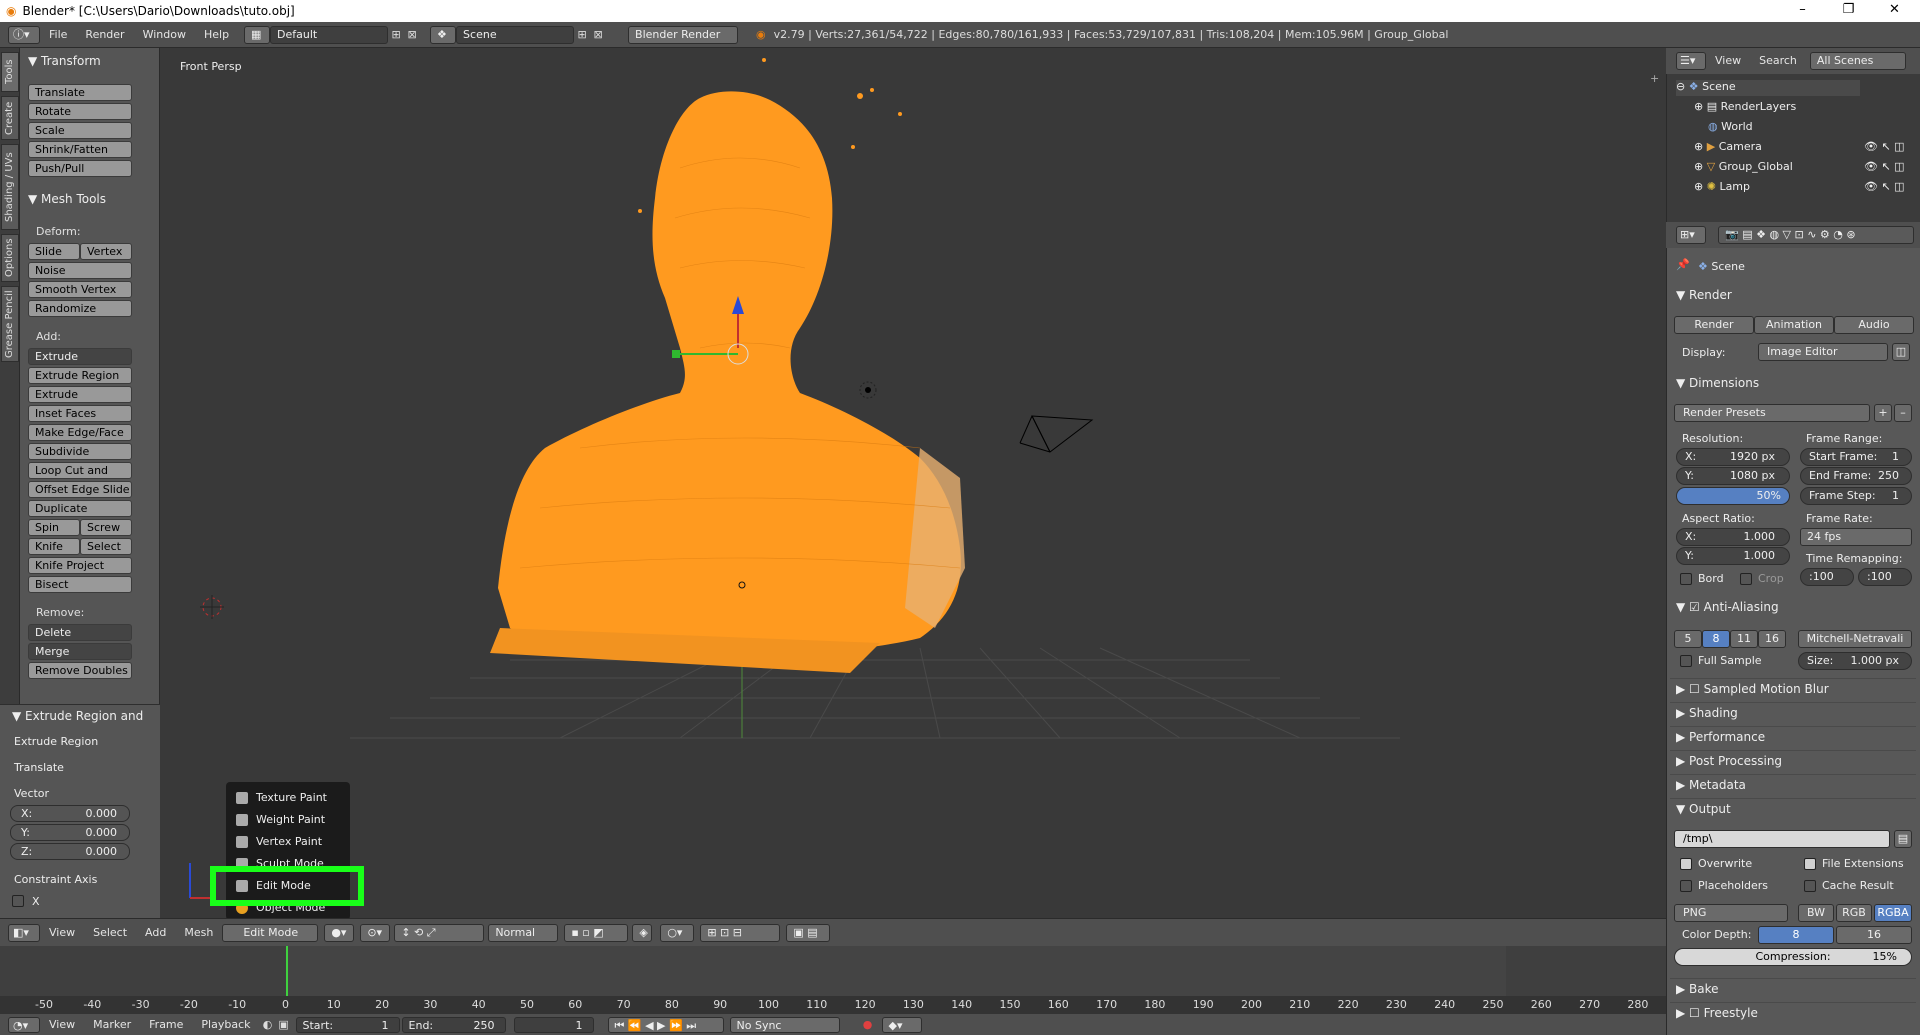 The height and width of the screenshot is (1035, 1920). I want to click on outliner-scene-row: ⊖ ❖ Scene, so click(1768, 88).